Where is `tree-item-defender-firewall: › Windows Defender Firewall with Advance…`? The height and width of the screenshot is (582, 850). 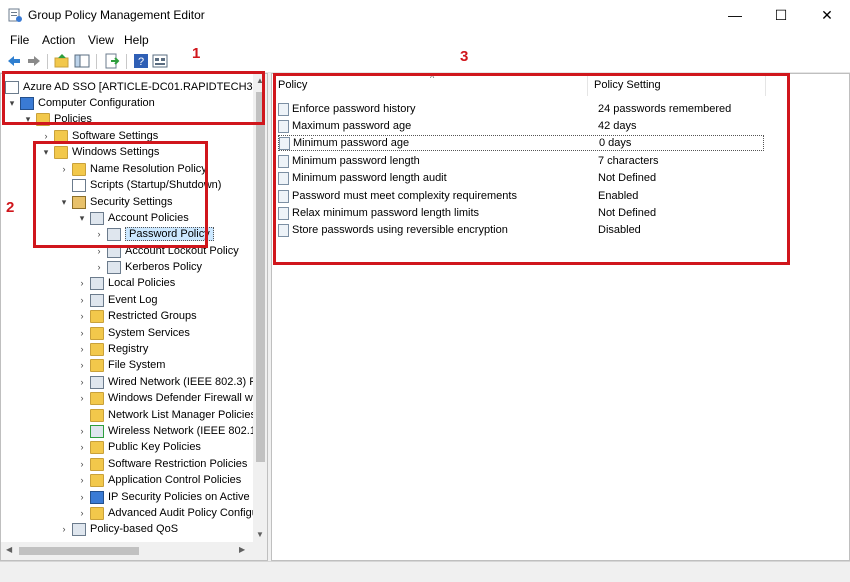
tree-item-defender-firewall: › Windows Defender Firewall with Advance… is located at coordinates (165, 398).